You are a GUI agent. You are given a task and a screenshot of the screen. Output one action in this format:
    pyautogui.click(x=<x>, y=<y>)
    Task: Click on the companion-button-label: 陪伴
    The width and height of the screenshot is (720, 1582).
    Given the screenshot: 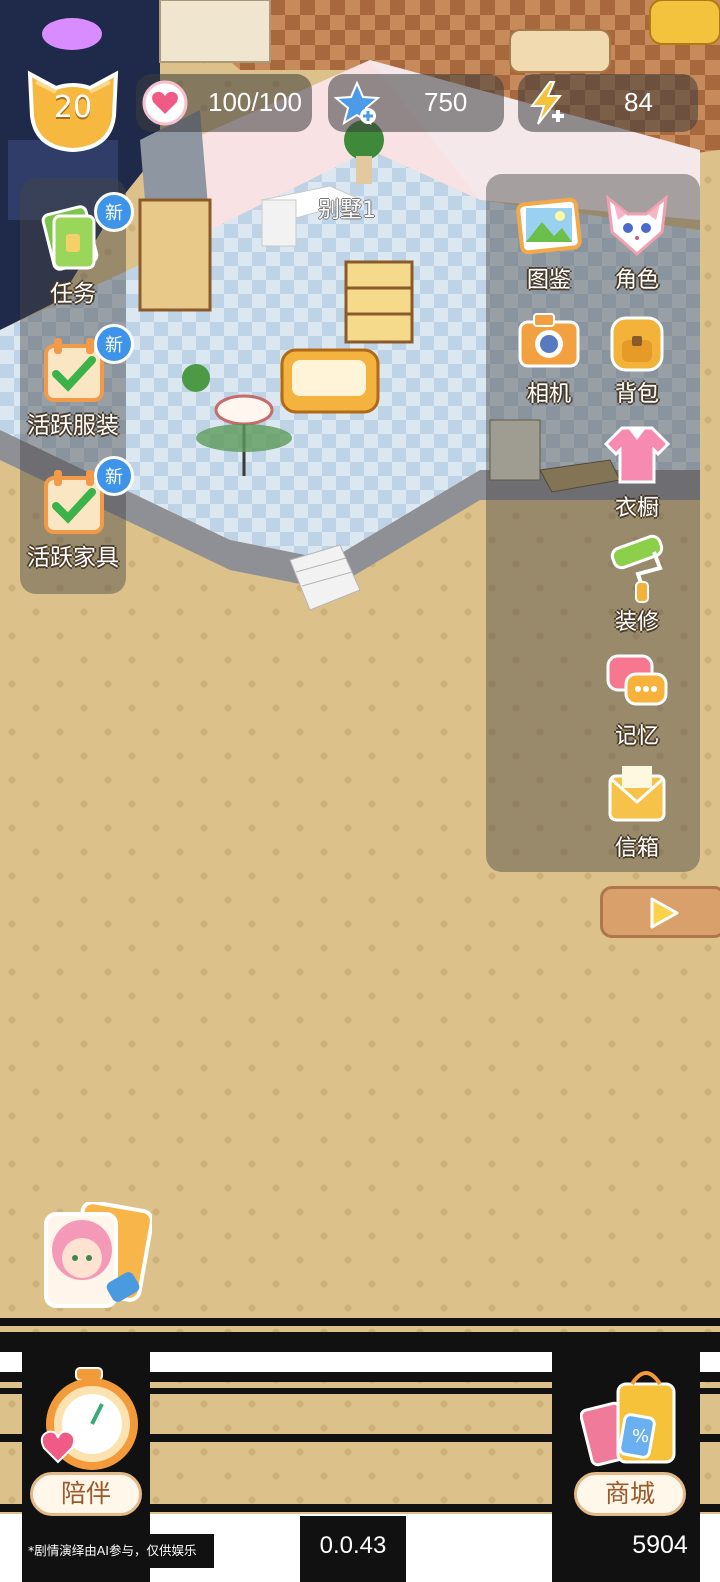 What is the action you would take?
    pyautogui.click(x=86, y=1494)
    